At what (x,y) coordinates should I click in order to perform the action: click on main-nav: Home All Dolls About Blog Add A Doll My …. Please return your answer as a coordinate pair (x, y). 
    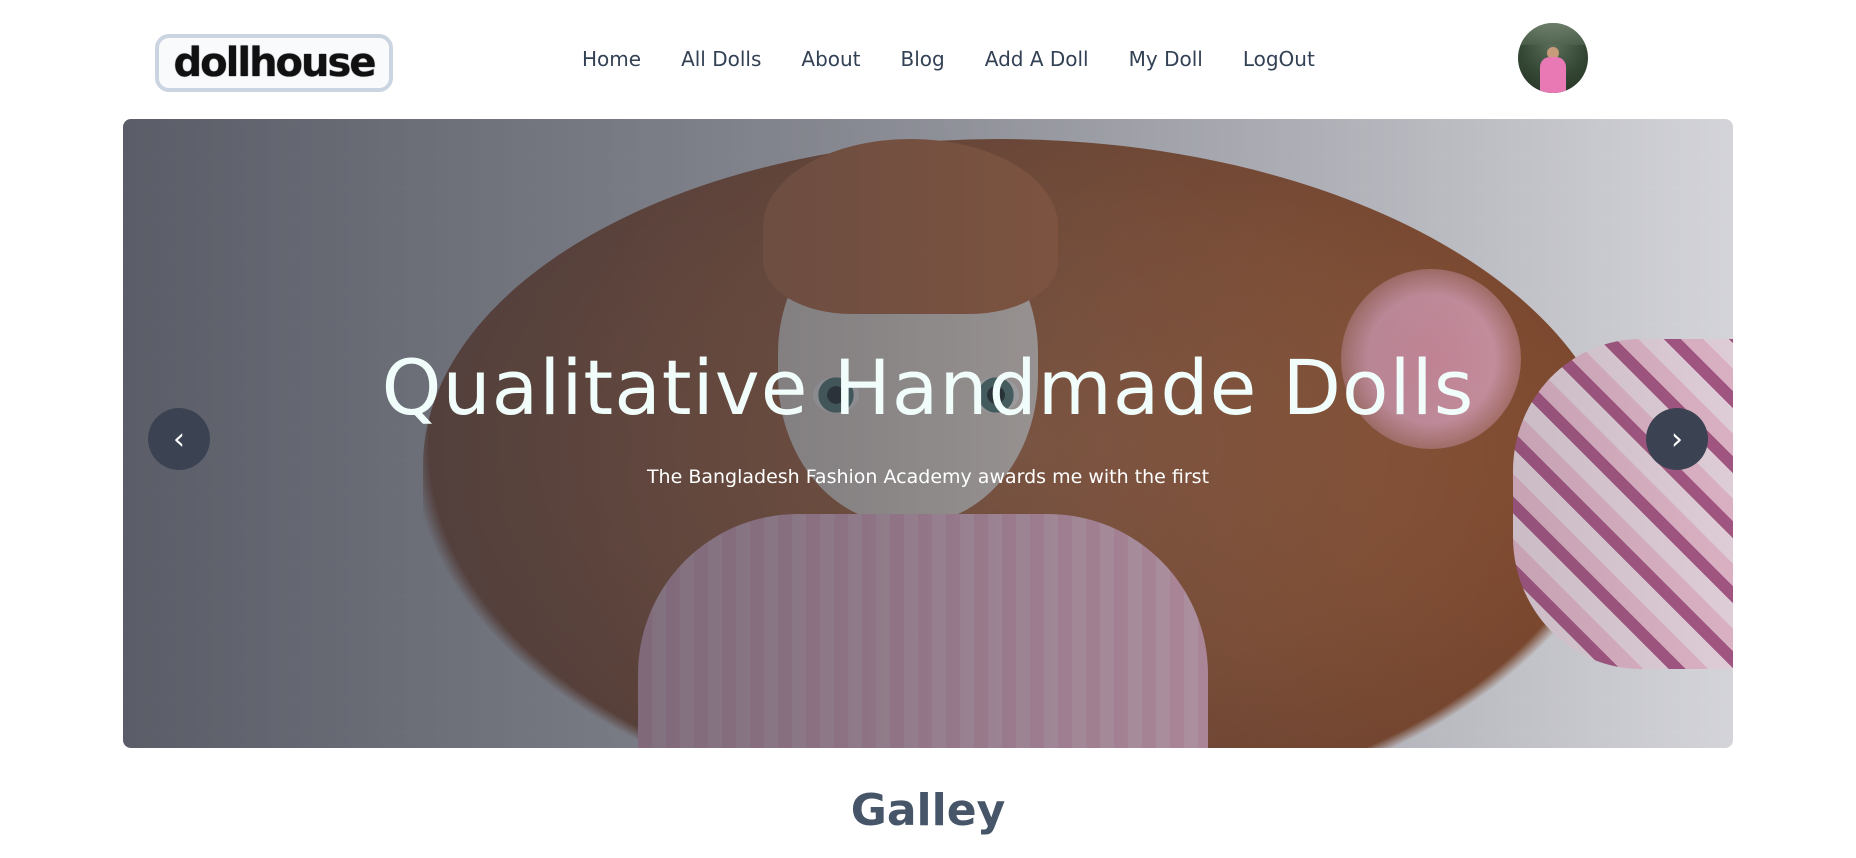
    Looking at the image, I should click on (968, 59).